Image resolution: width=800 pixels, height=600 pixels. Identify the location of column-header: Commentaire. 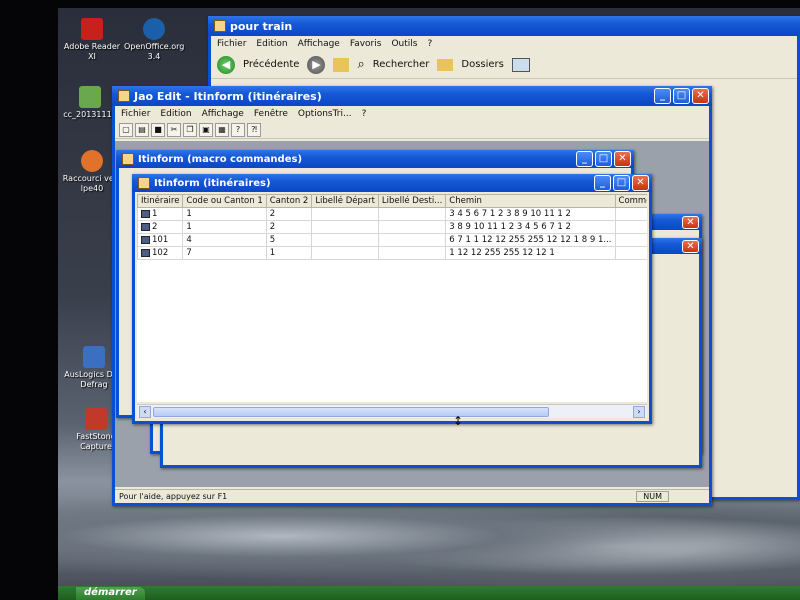
(630, 201).